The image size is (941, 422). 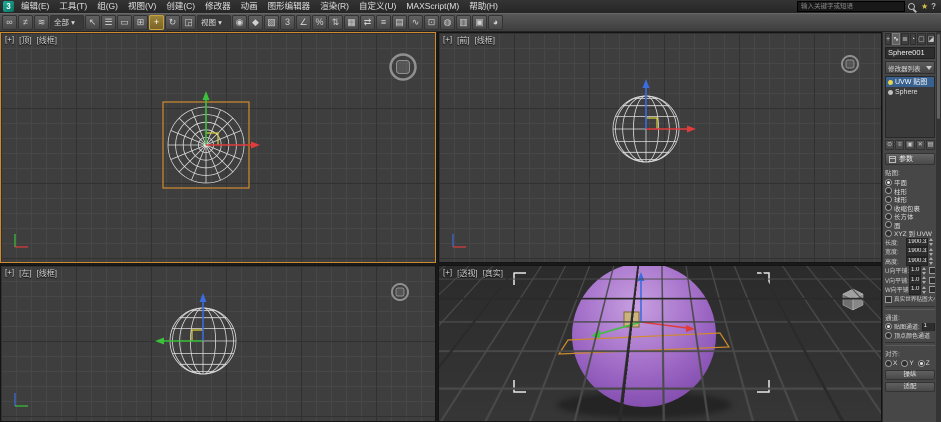 I want to click on scrollbar-thumb, so click(x=938, y=76).